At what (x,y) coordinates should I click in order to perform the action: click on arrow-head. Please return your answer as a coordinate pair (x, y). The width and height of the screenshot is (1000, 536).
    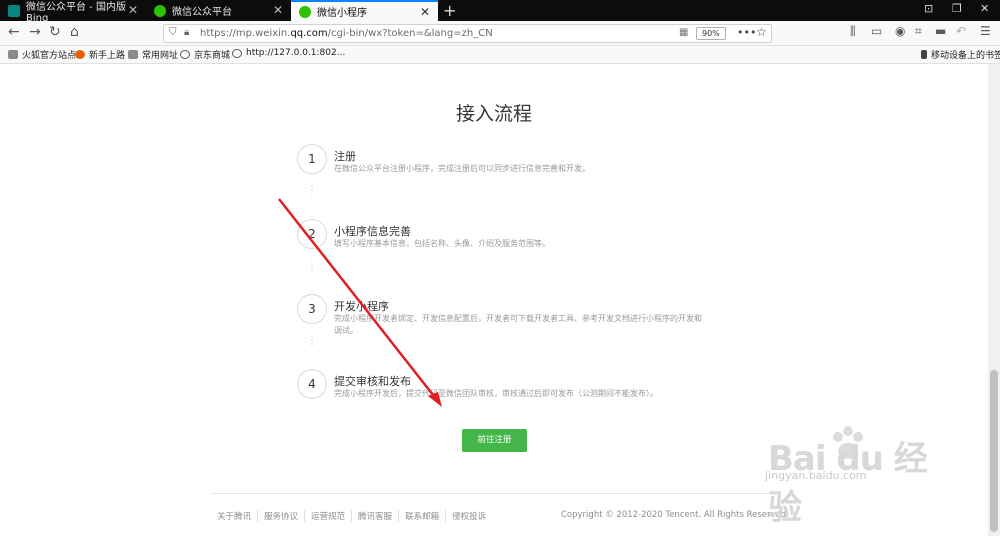
    Looking at the image, I should click on (435, 399).